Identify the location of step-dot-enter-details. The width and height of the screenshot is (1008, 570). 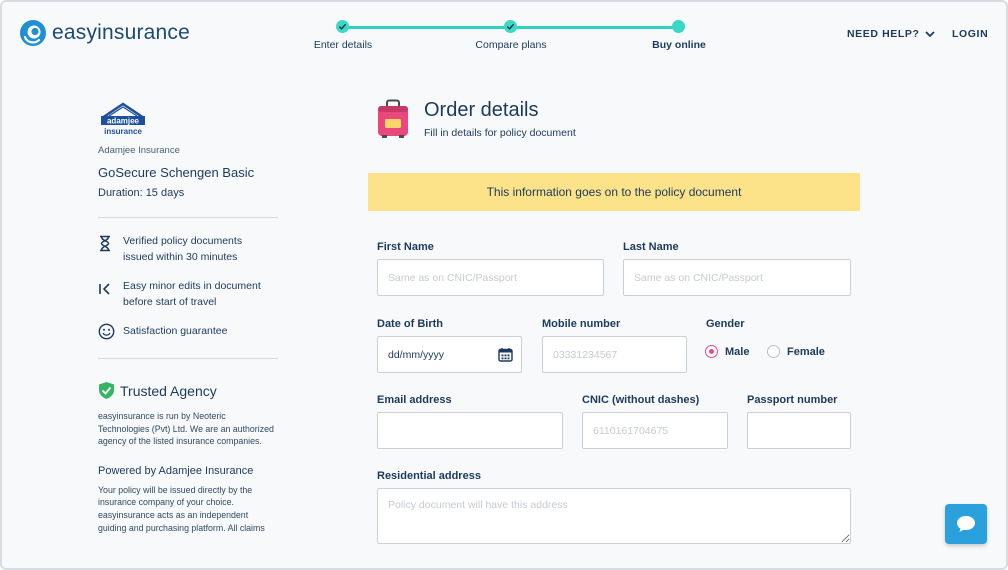
(342, 26).